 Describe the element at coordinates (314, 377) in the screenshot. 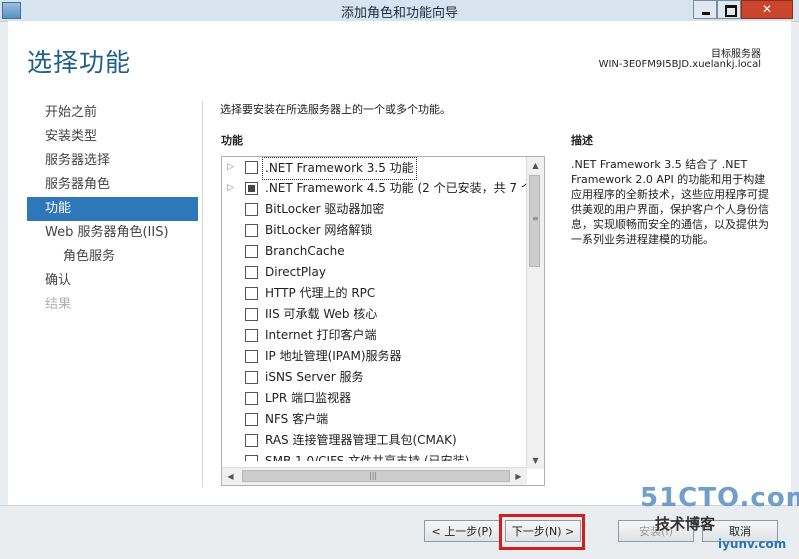

I see `feature-label: iSNS Server 服务` at that location.